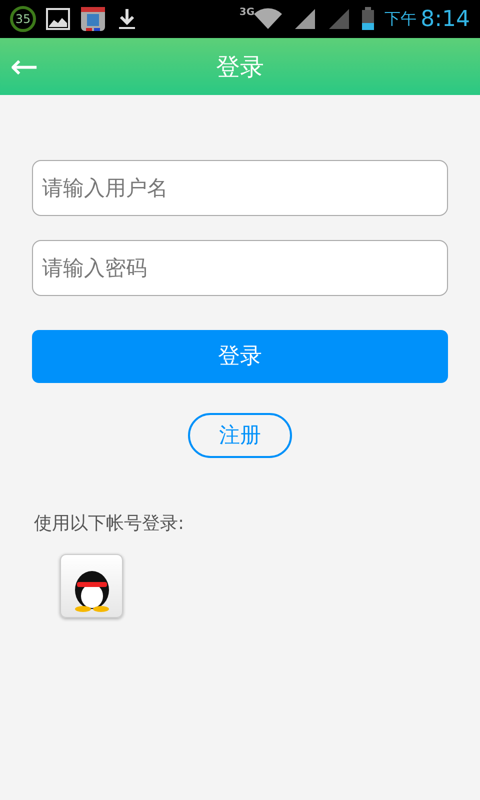  Describe the element at coordinates (240, 435) in the screenshot. I see `register-button: 注册` at that location.